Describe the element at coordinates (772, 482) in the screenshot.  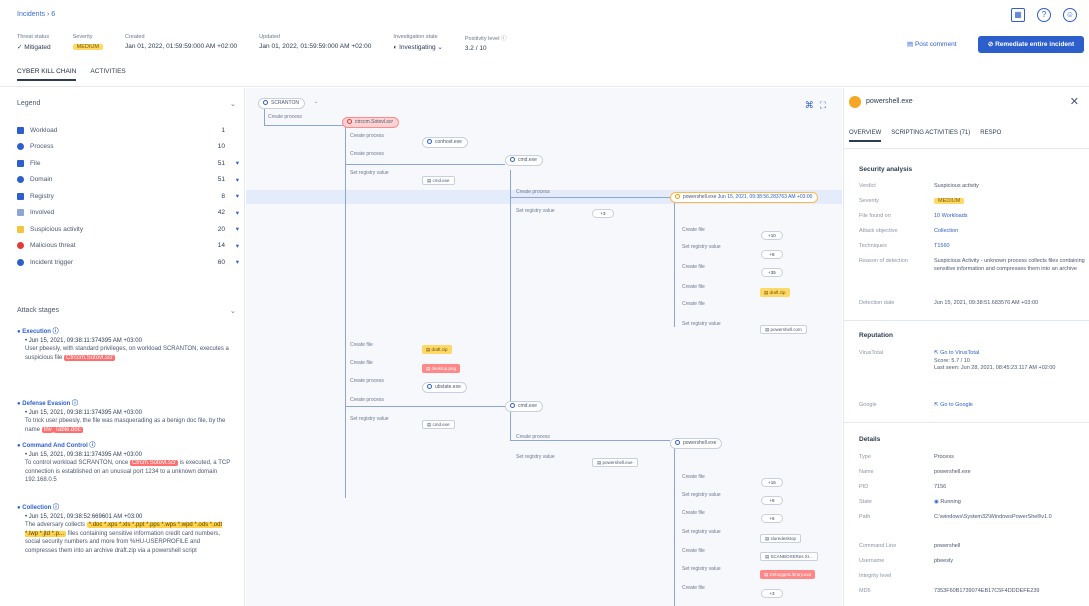
I see `expand-pill: +16` at that location.